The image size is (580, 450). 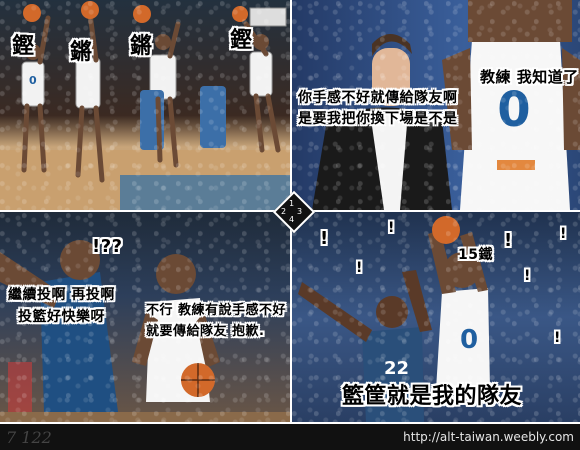 I want to click on teammate-caption-line-1: 繼續投啊 再投啊, so click(x=61, y=295).